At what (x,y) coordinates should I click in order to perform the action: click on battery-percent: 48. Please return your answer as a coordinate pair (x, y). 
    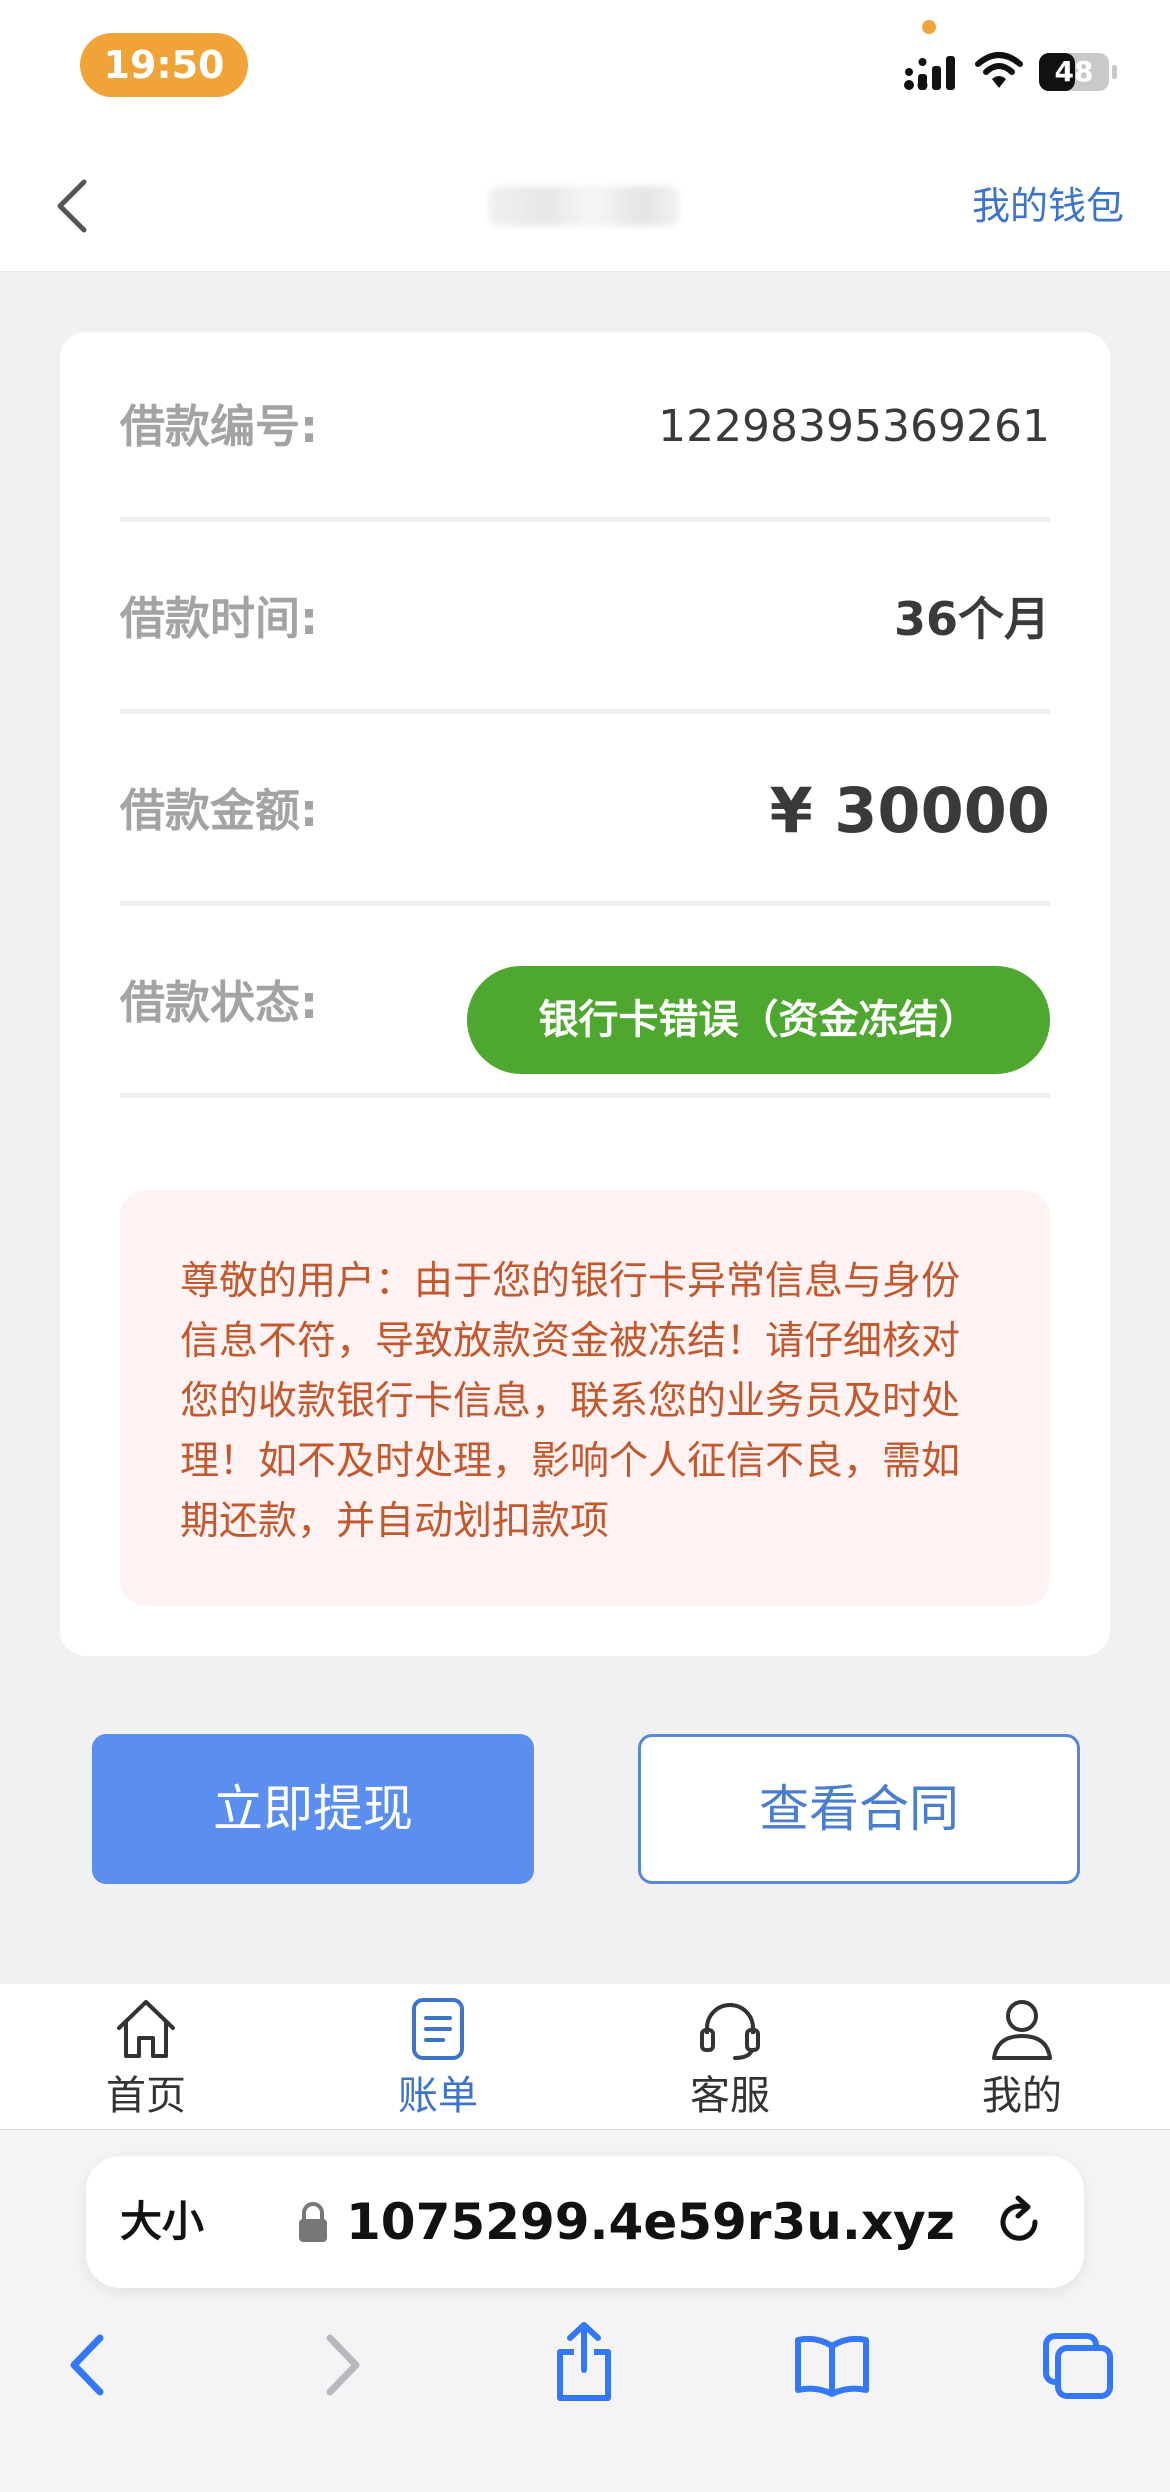
    Looking at the image, I should click on (1074, 71).